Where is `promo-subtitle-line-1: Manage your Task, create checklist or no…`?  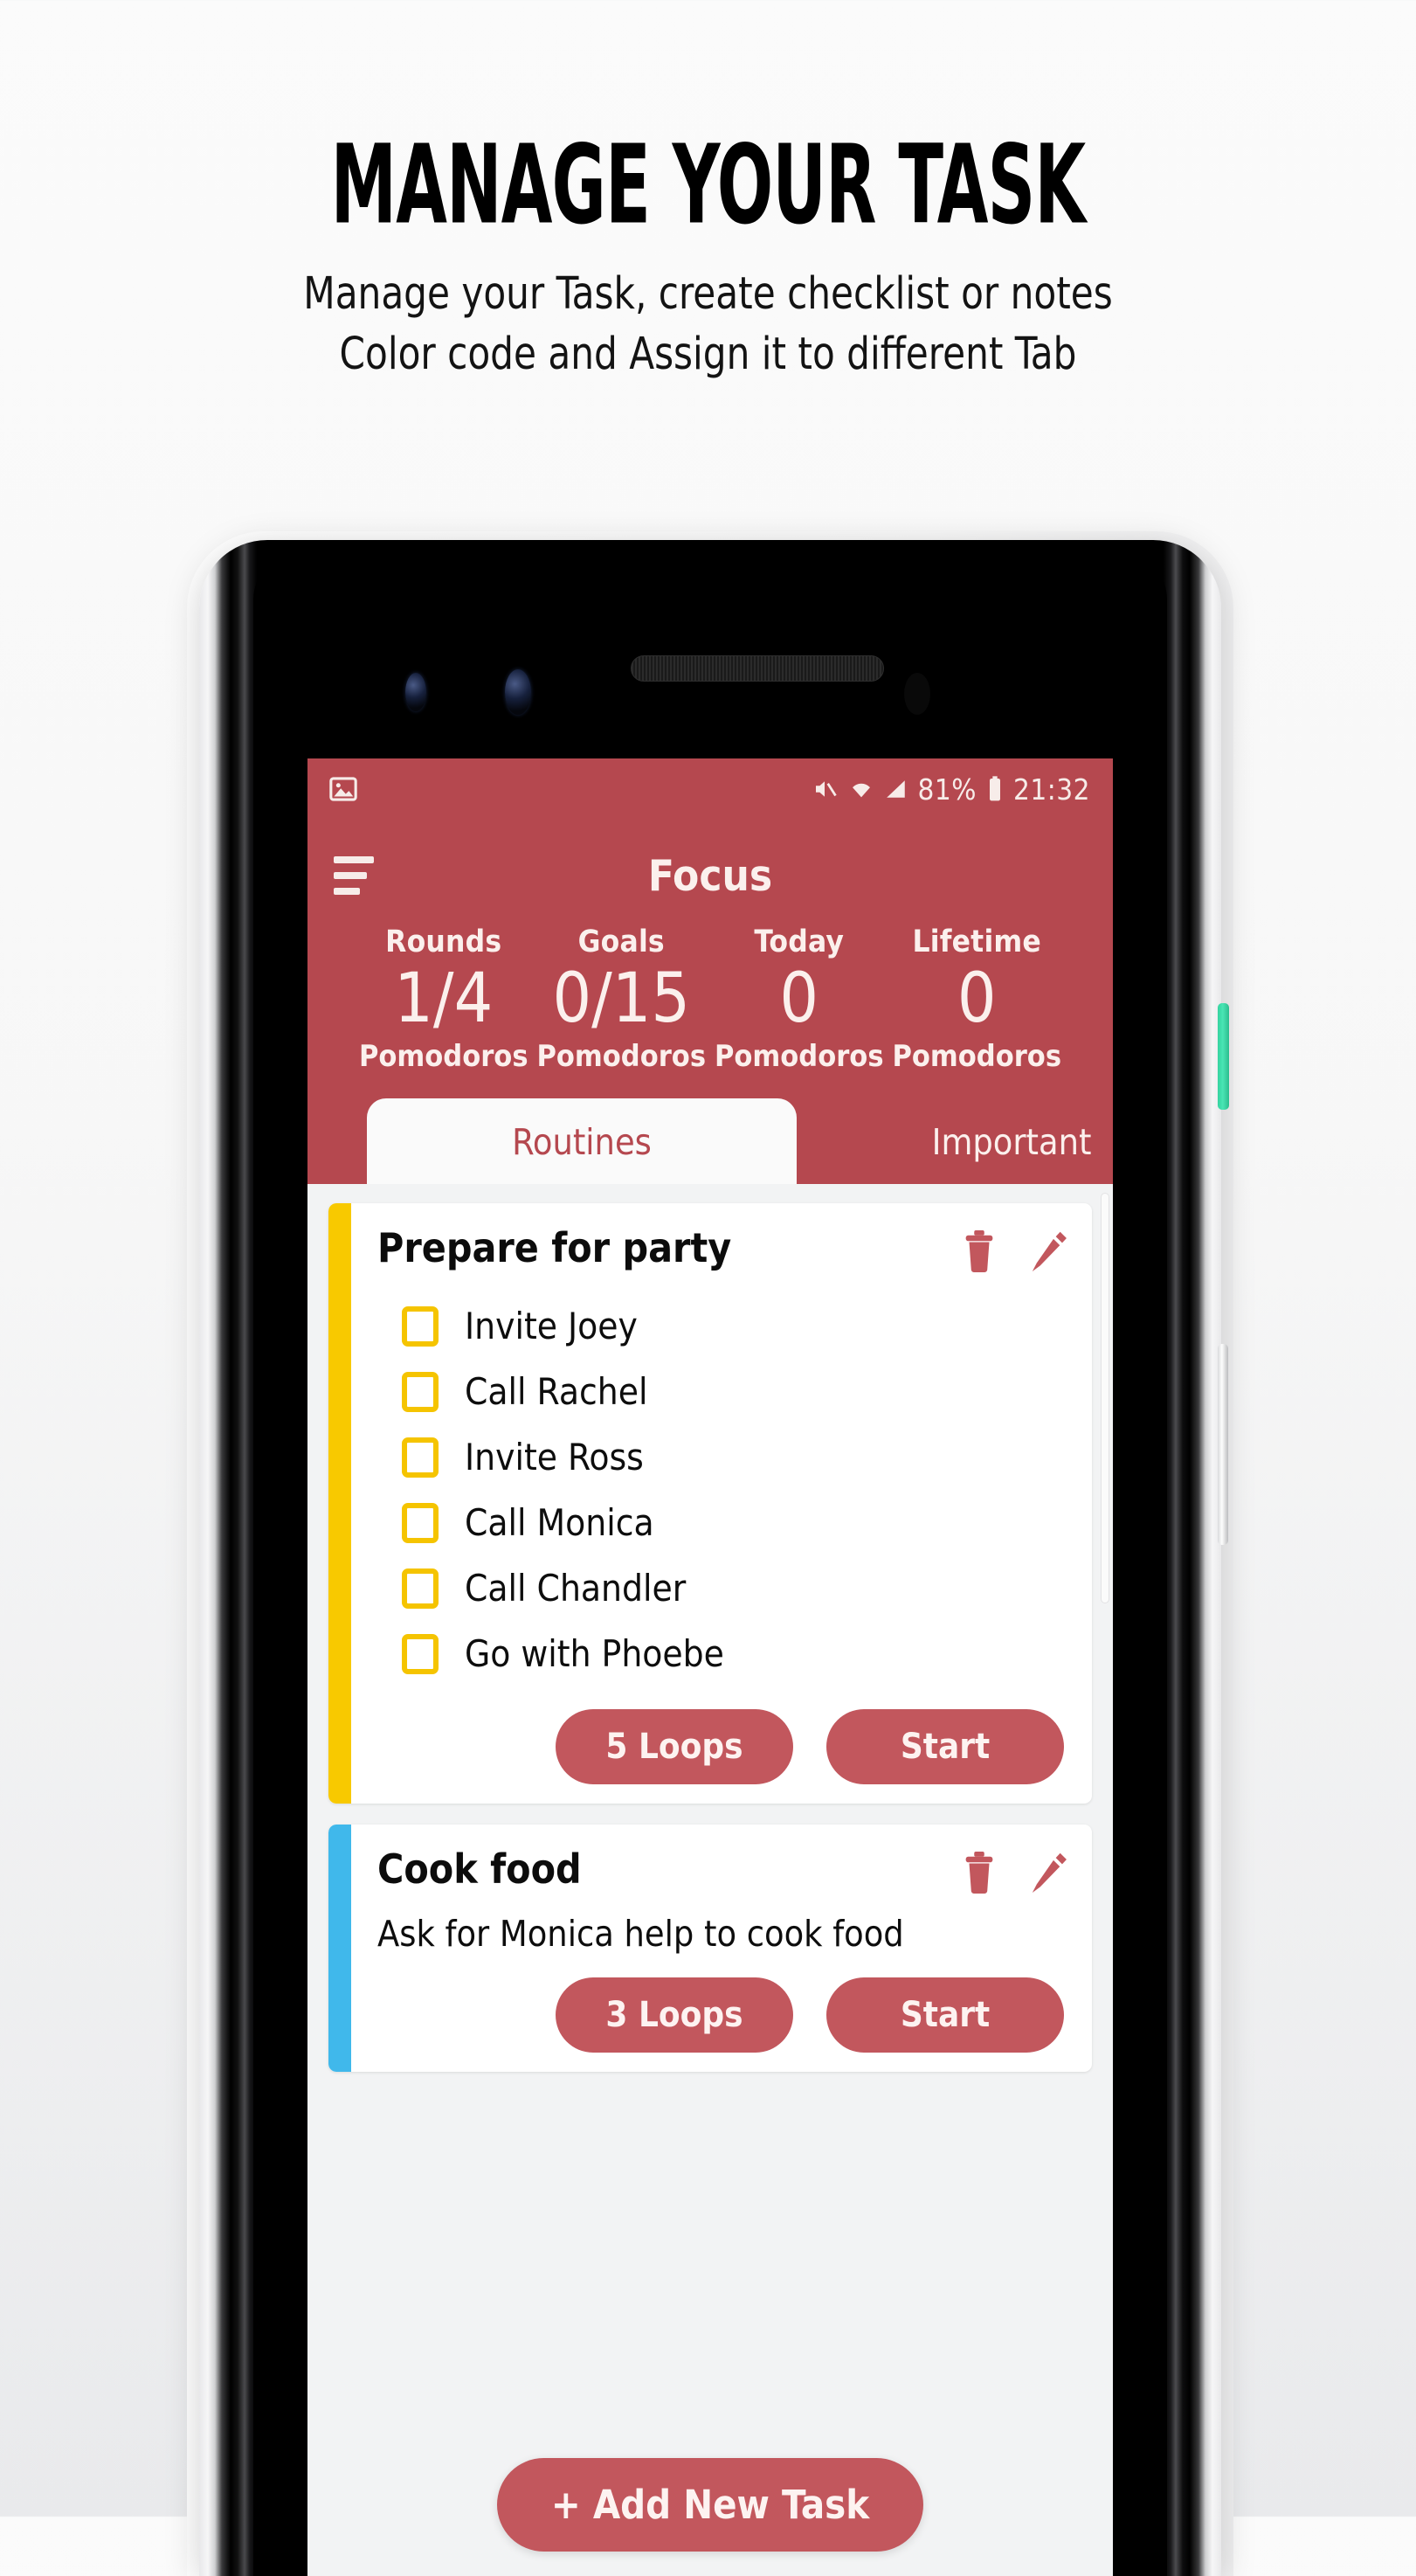 promo-subtitle-line-1: Manage your Task, create checklist or no… is located at coordinates (708, 294).